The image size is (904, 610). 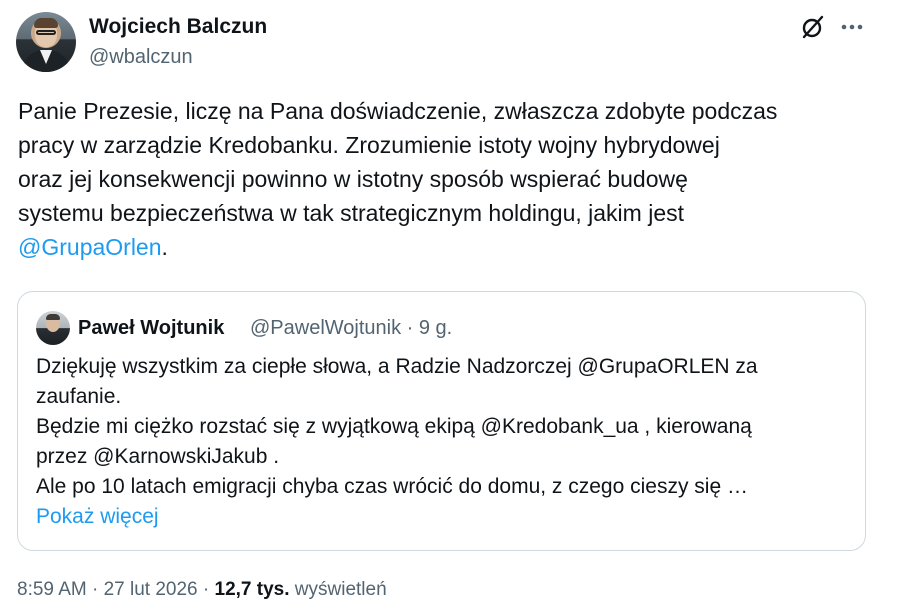 I want to click on quote-text-line: przez @KarnowskiJakub ., so click(x=158, y=456).